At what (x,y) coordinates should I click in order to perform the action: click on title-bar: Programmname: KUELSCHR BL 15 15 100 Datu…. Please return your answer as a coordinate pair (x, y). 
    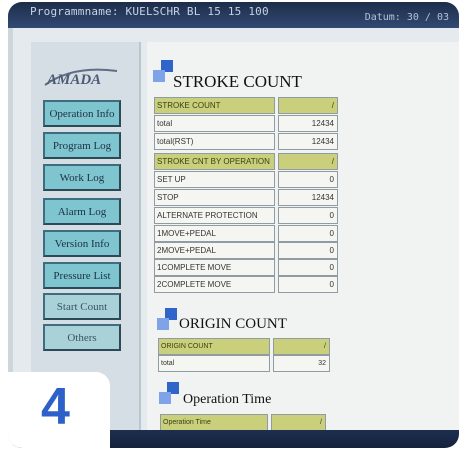
    Looking at the image, I should click on (233, 15).